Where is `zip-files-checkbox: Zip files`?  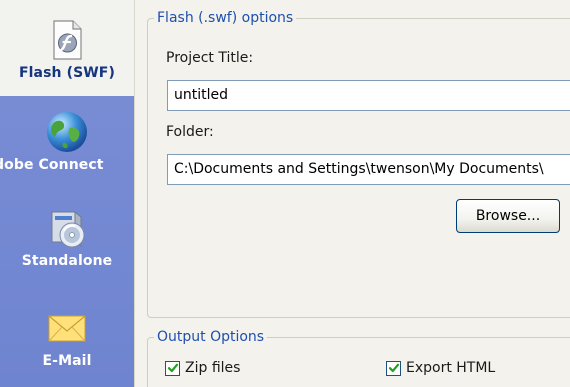
zip-files-checkbox: Zip files is located at coordinates (202, 368).